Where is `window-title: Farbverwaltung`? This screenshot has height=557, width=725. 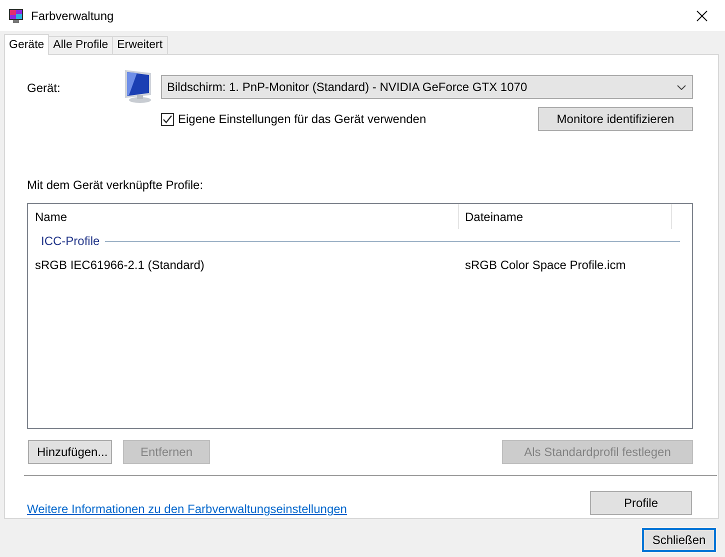 window-title: Farbverwaltung is located at coordinates (72, 16).